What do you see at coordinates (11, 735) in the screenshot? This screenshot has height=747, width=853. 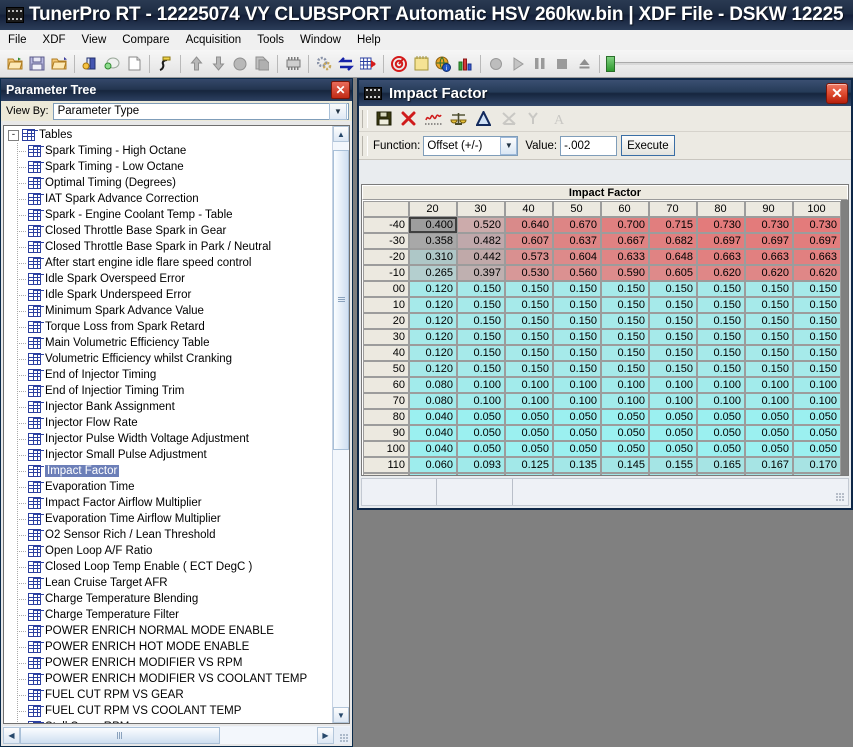 I see `scroll-left-icon: ◀` at bounding box center [11, 735].